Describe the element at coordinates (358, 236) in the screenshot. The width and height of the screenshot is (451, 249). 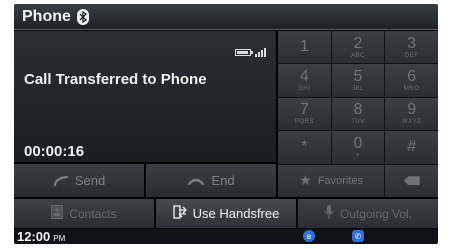
I see `phone-status-icon: ✆` at that location.